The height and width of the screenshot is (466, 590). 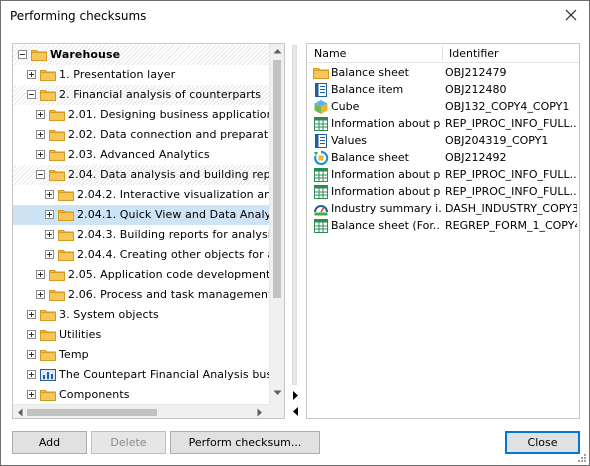 What do you see at coordinates (141, 55) in the screenshot?
I see `tree-item: Warehouse` at bounding box center [141, 55].